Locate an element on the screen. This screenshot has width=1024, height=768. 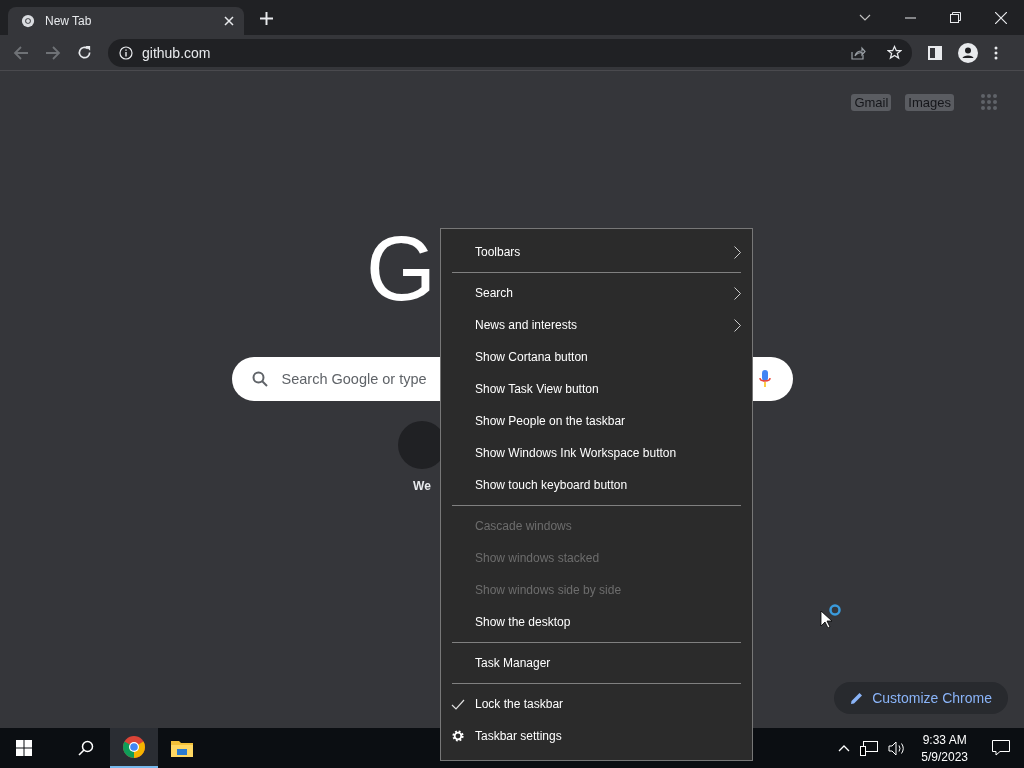
side-panel-icon is located at coordinates (935, 52).